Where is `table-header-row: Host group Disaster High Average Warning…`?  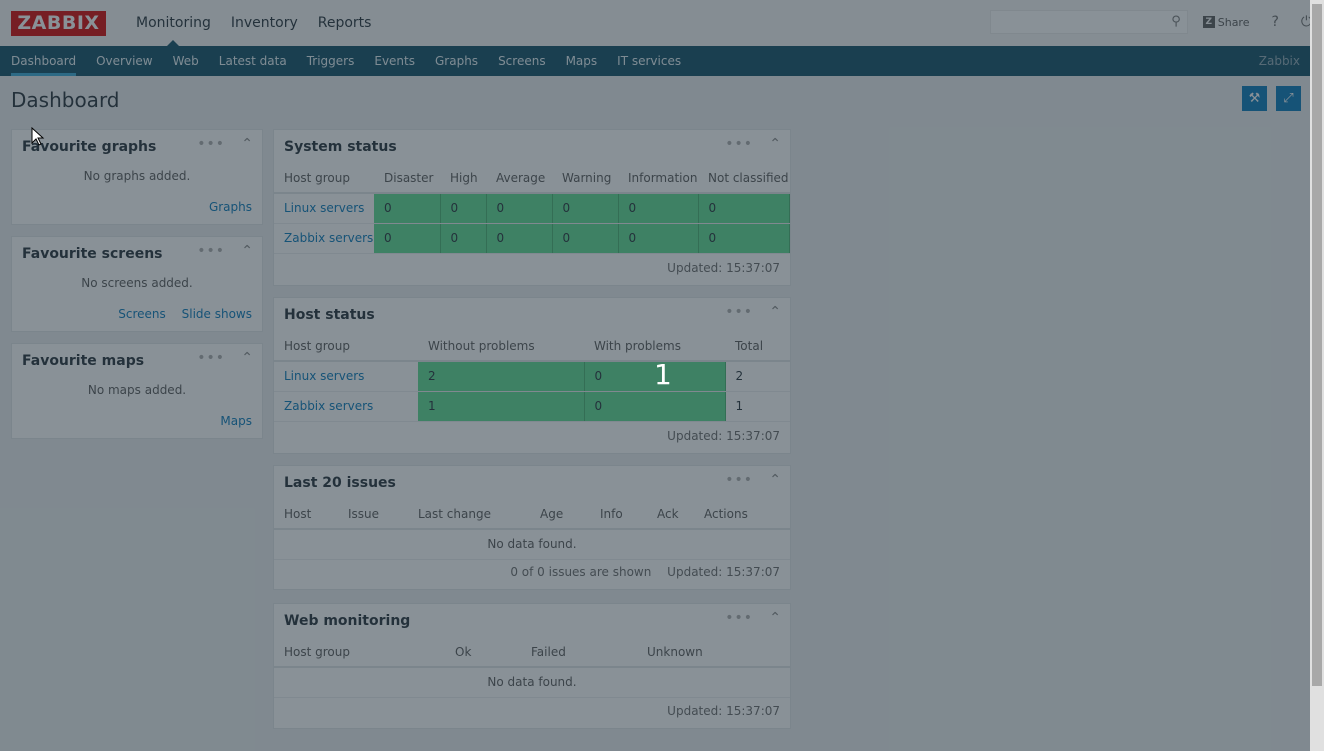
table-header-row: Host group Disaster High Average Warning… is located at coordinates (532, 179).